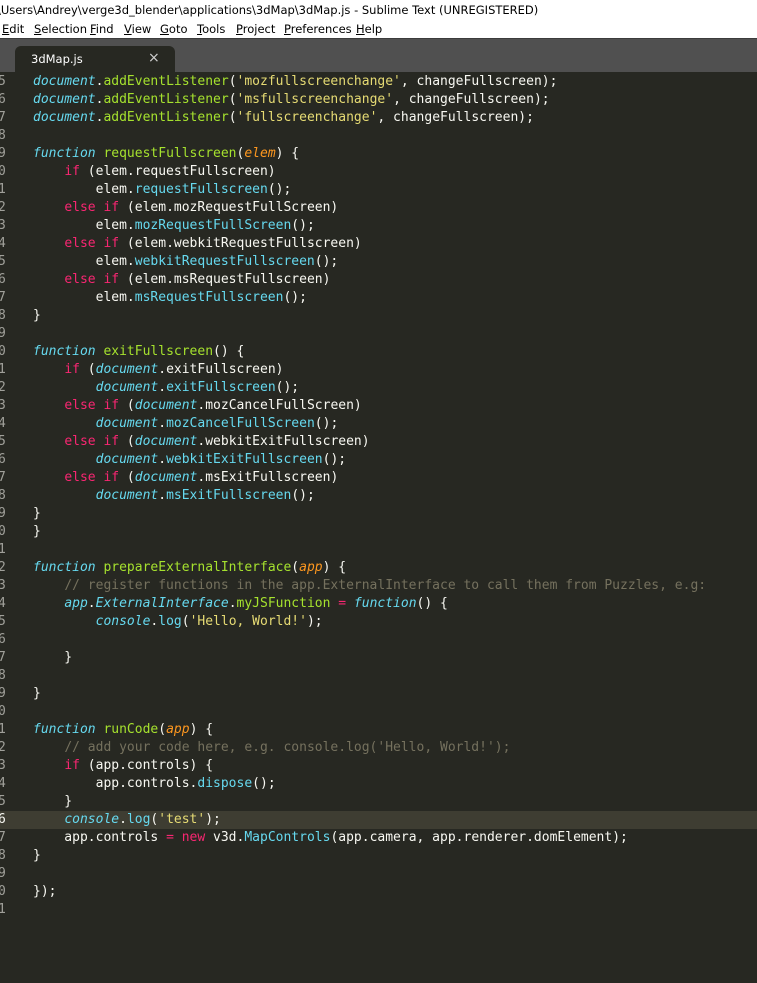 This screenshot has height=983, width=757. Describe the element at coordinates (44, 892) in the screenshot. I see `code-line: });` at that location.